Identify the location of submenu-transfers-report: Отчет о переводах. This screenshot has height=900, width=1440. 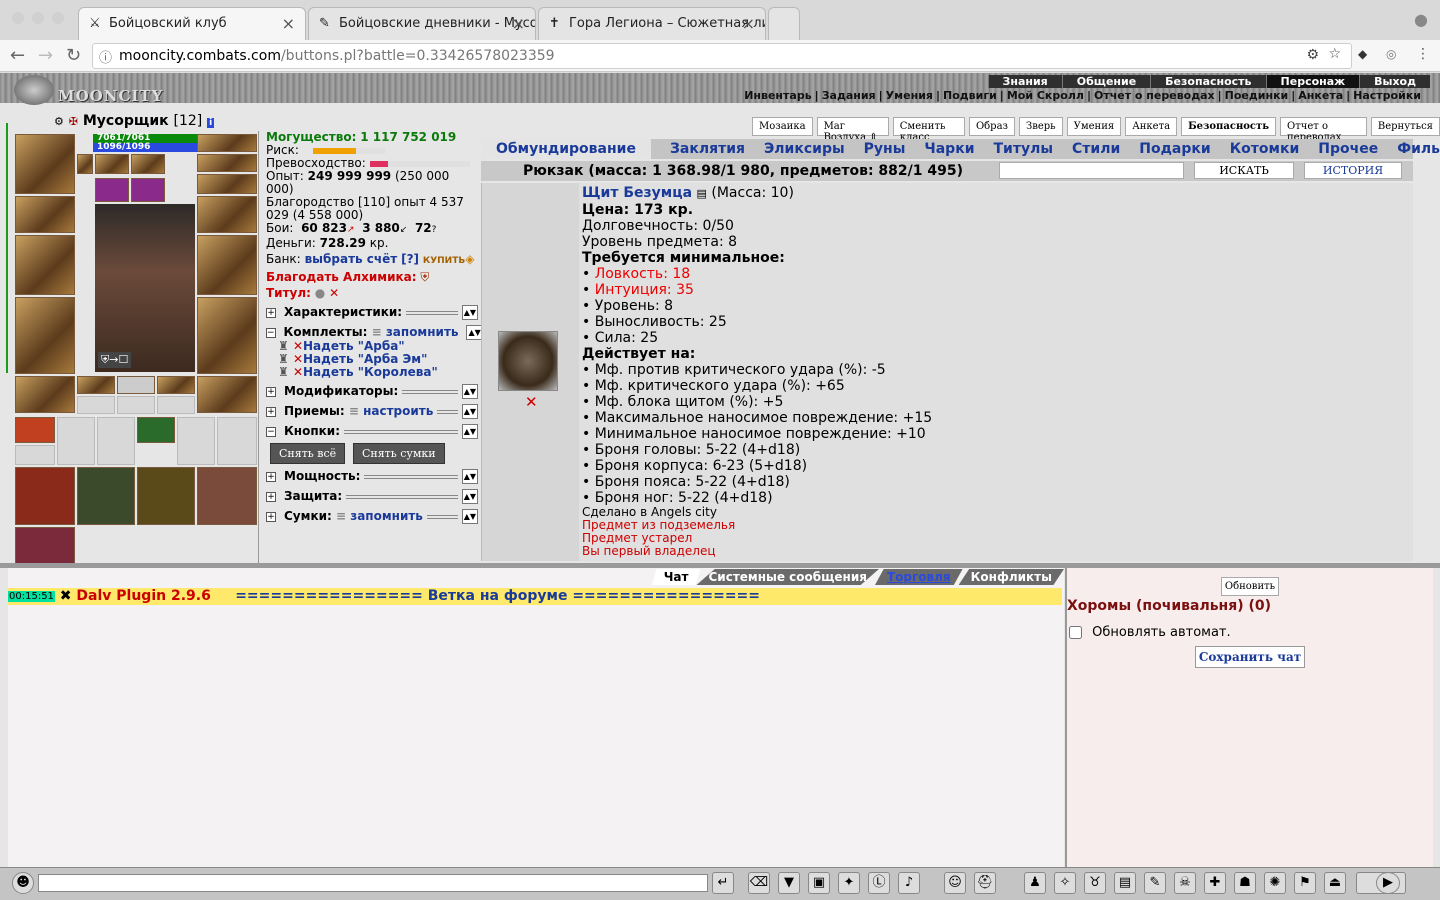
(1154, 95).